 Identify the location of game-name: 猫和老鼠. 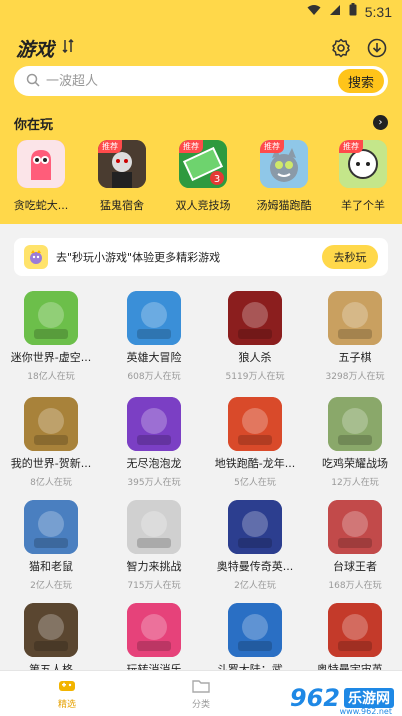
(51, 566).